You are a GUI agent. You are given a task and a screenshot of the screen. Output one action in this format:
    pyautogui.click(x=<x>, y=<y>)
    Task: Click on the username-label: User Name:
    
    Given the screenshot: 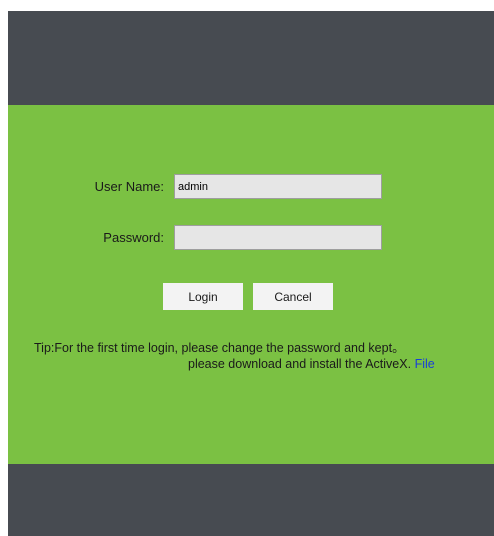 What is the action you would take?
    pyautogui.click(x=129, y=186)
    